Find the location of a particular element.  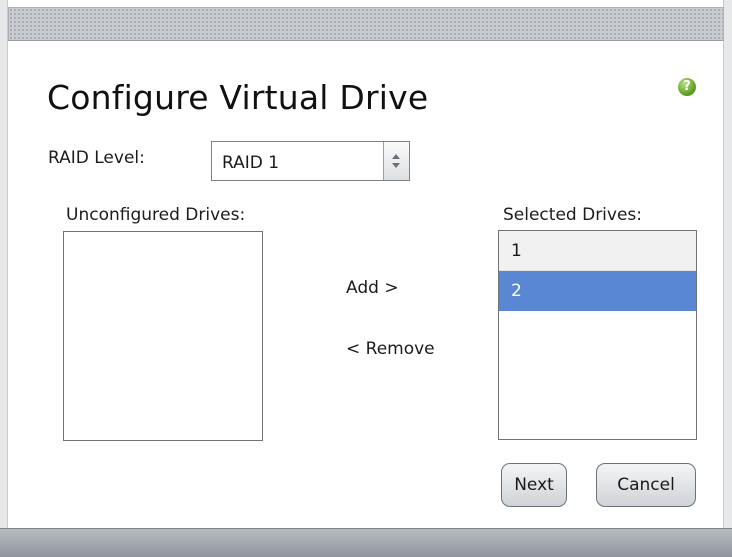

raid-level-label: RAID Level: is located at coordinates (96, 158).